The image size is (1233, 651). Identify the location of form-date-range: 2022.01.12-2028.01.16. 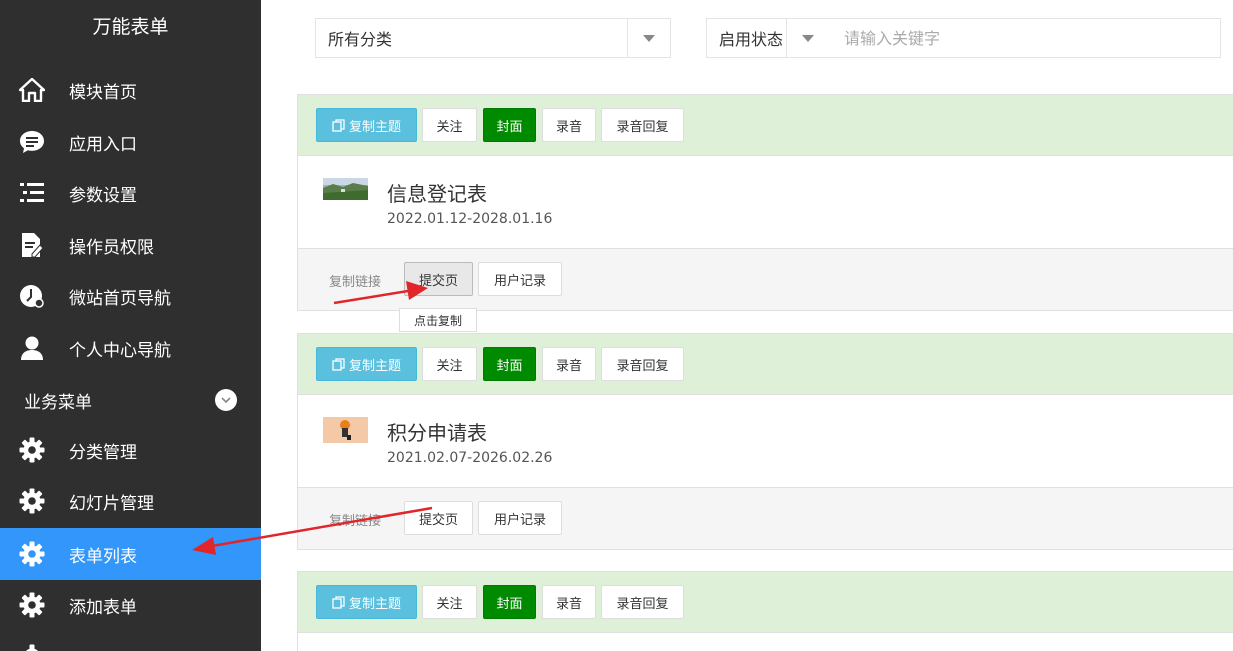
(470, 219).